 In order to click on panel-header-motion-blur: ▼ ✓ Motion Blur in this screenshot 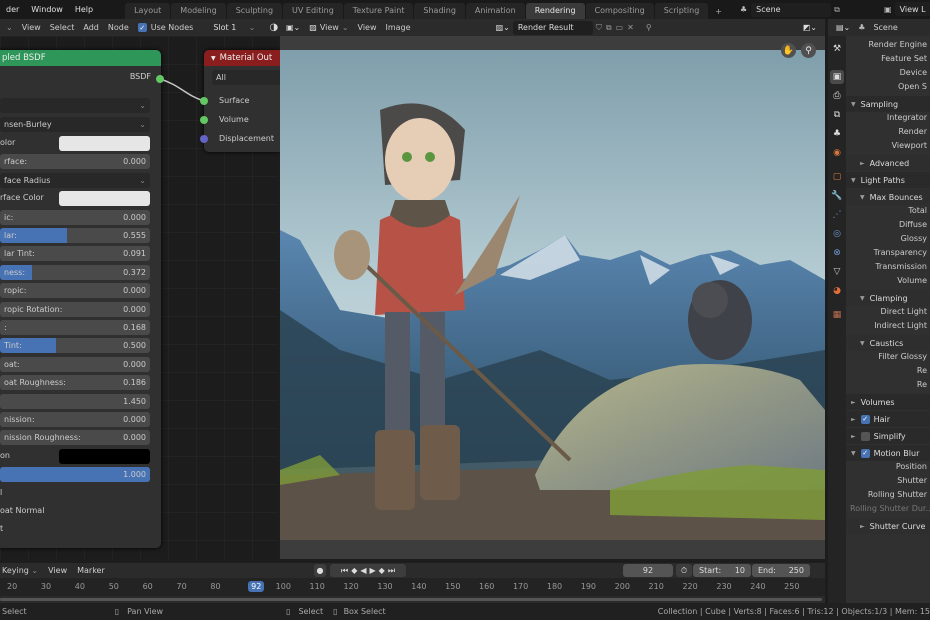, I will do `click(888, 453)`.